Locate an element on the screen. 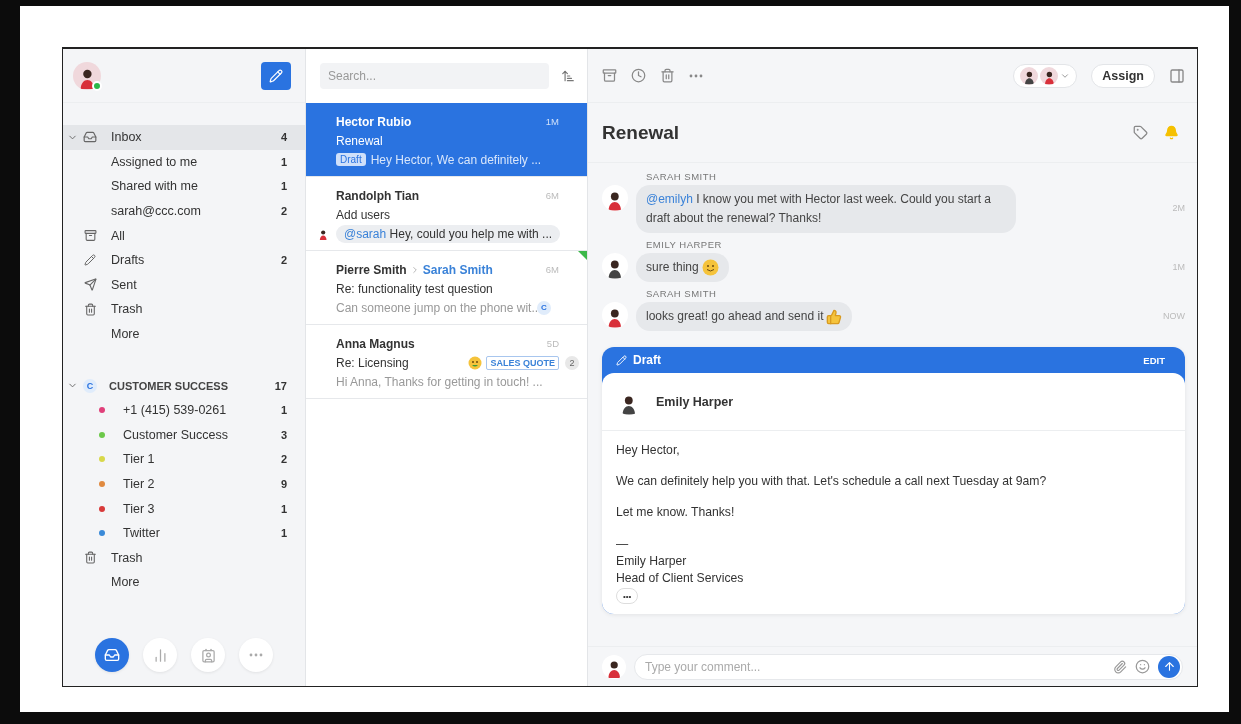 The height and width of the screenshot is (724, 1241). sidebar-item: Twitter 1 is located at coordinates (184, 533).